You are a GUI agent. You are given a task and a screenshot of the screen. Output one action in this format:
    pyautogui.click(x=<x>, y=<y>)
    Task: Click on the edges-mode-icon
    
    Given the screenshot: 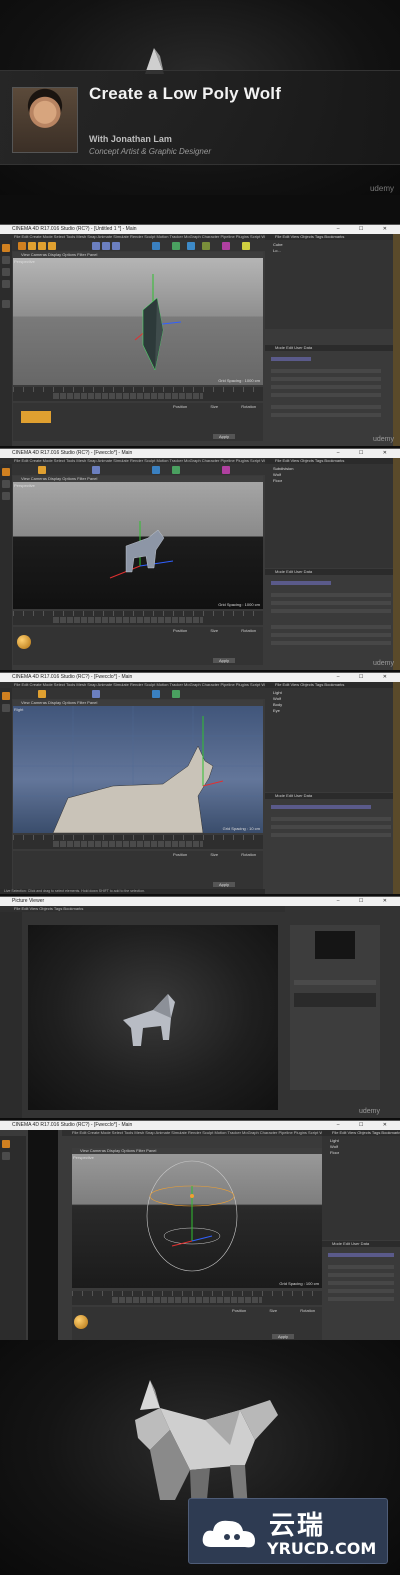 What is the action you would take?
    pyautogui.click(x=6, y=496)
    